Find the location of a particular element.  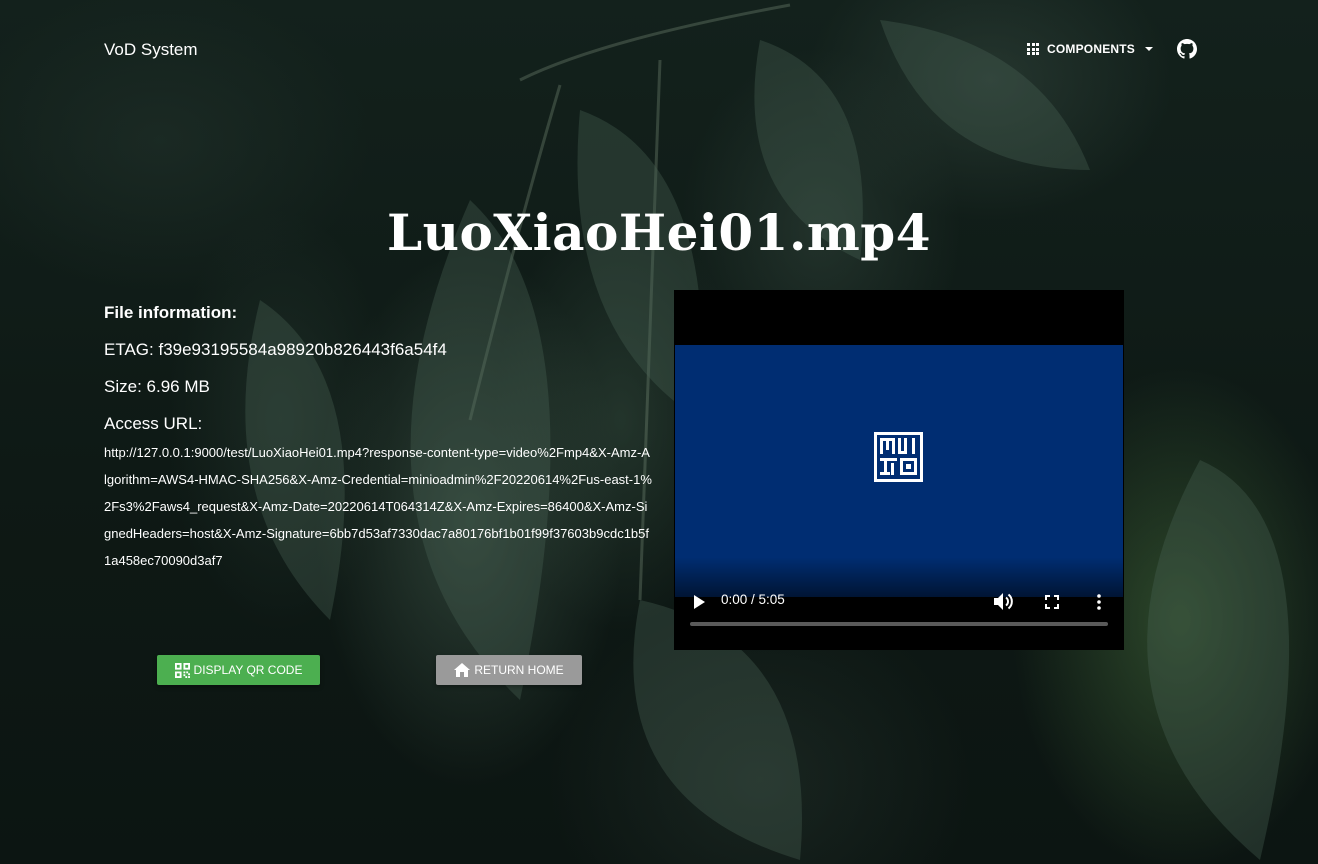

components-label: COMPONENTS is located at coordinates (1091, 49).